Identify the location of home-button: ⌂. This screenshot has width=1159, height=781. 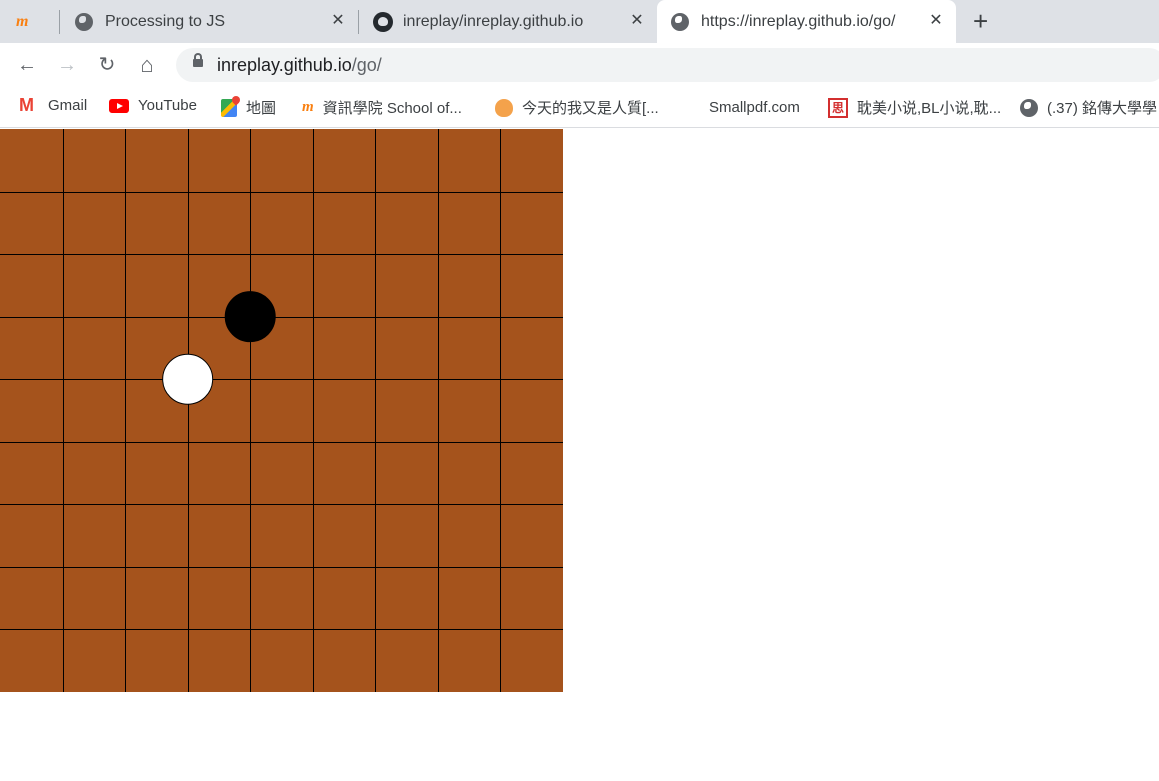
(147, 65).